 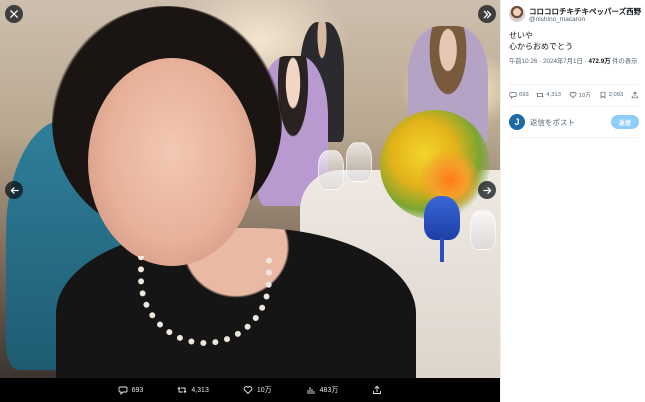 What do you see at coordinates (616, 94) in the screenshot?
I see `bookmark-count: 2,093` at bounding box center [616, 94].